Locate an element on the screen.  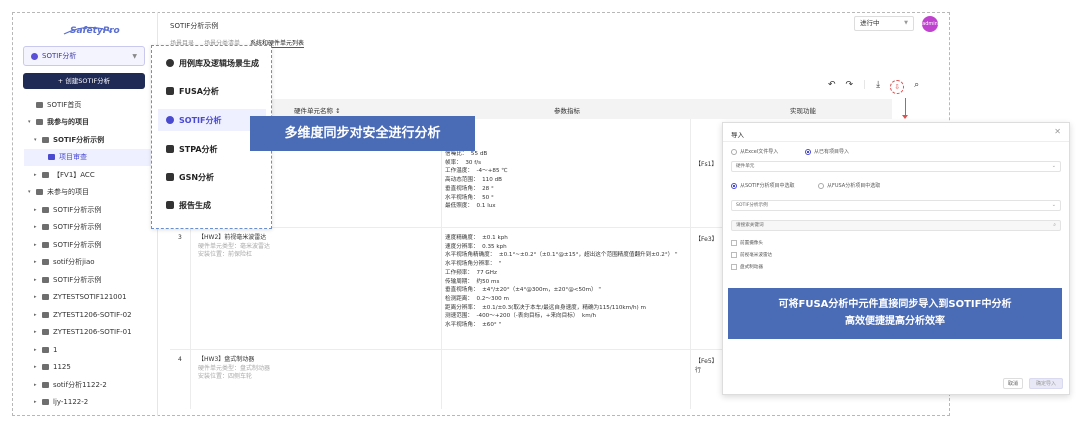
sidebar-item: ▾ SOTIF分析示例 is located at coordinates (91, 140).